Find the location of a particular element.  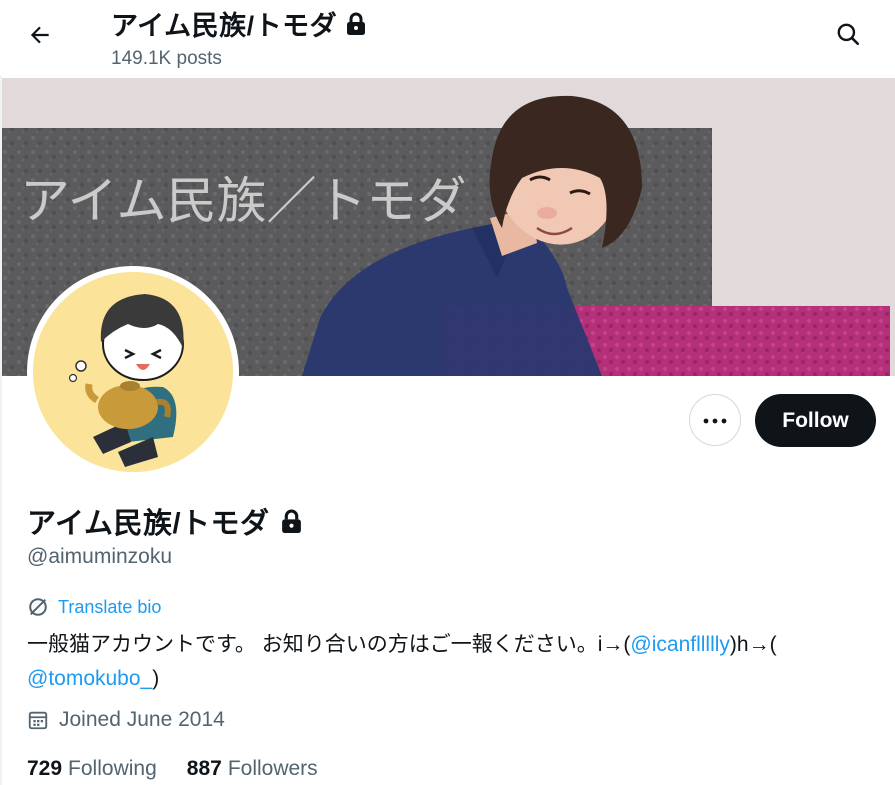

calendar-icon is located at coordinates (38, 720).